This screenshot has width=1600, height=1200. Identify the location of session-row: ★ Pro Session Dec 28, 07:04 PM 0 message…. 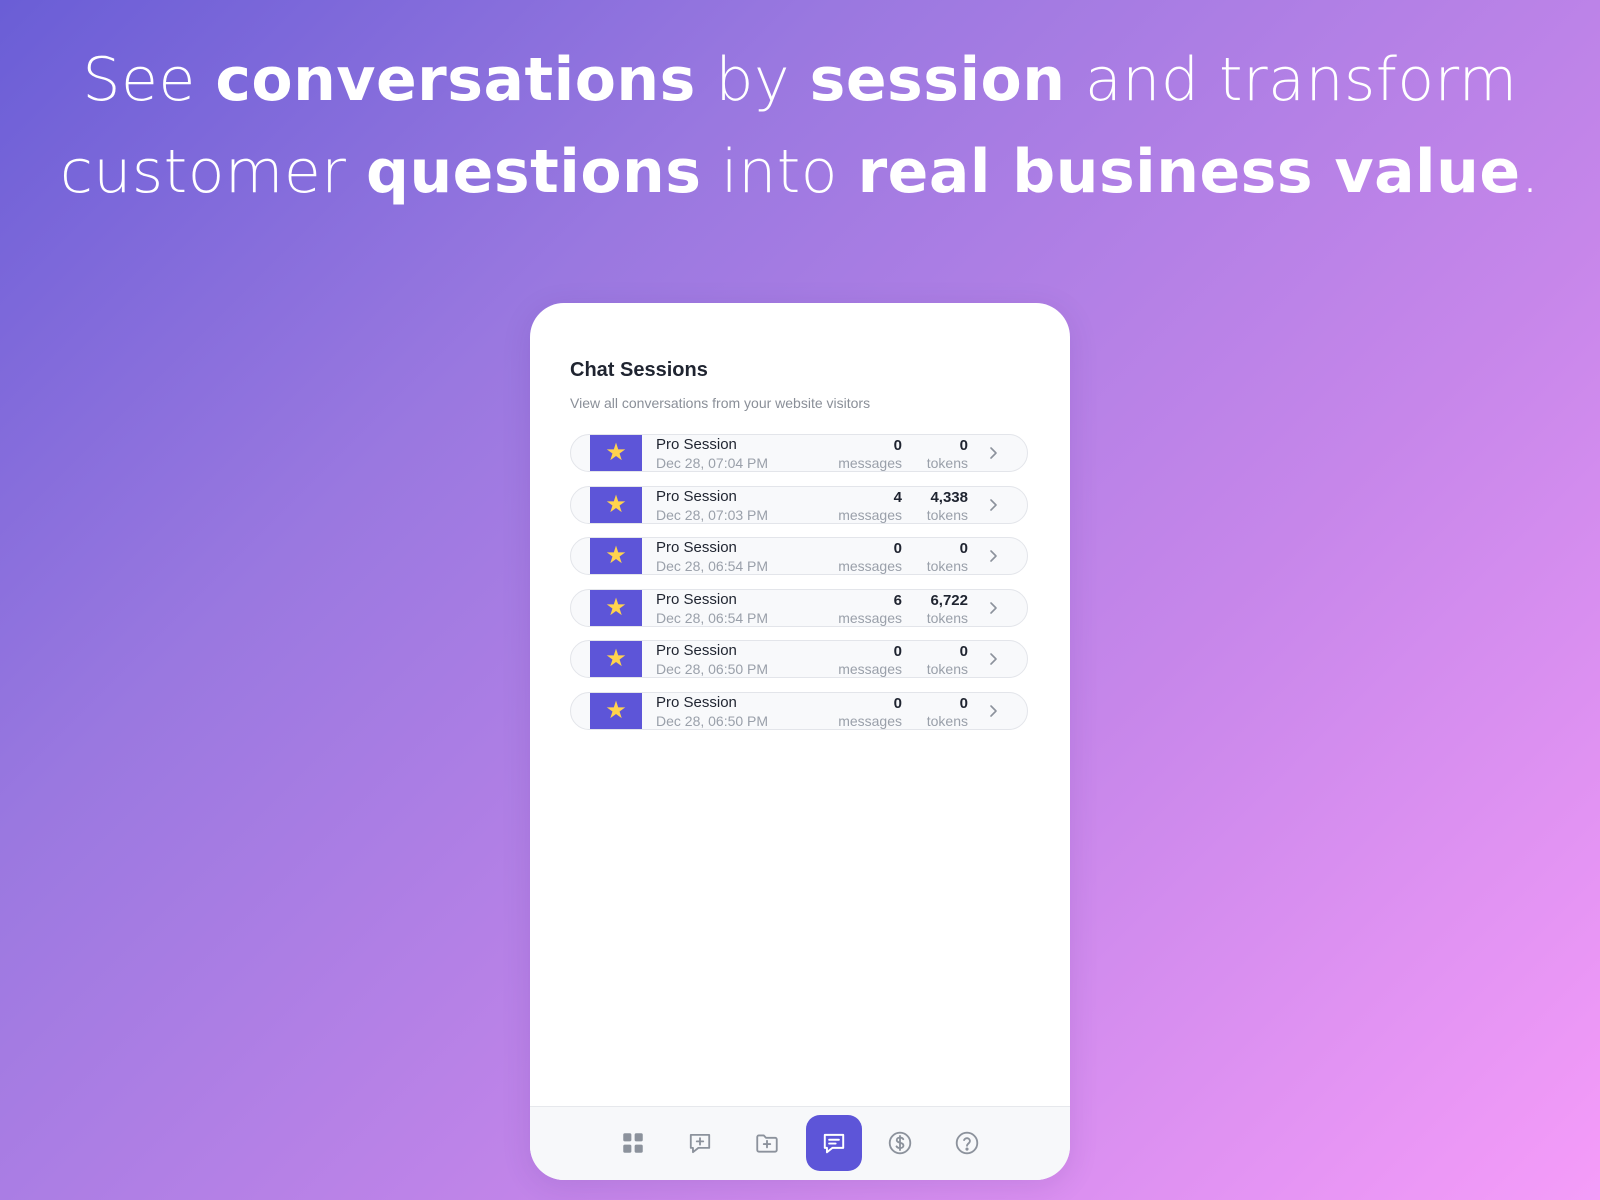
(799, 453).